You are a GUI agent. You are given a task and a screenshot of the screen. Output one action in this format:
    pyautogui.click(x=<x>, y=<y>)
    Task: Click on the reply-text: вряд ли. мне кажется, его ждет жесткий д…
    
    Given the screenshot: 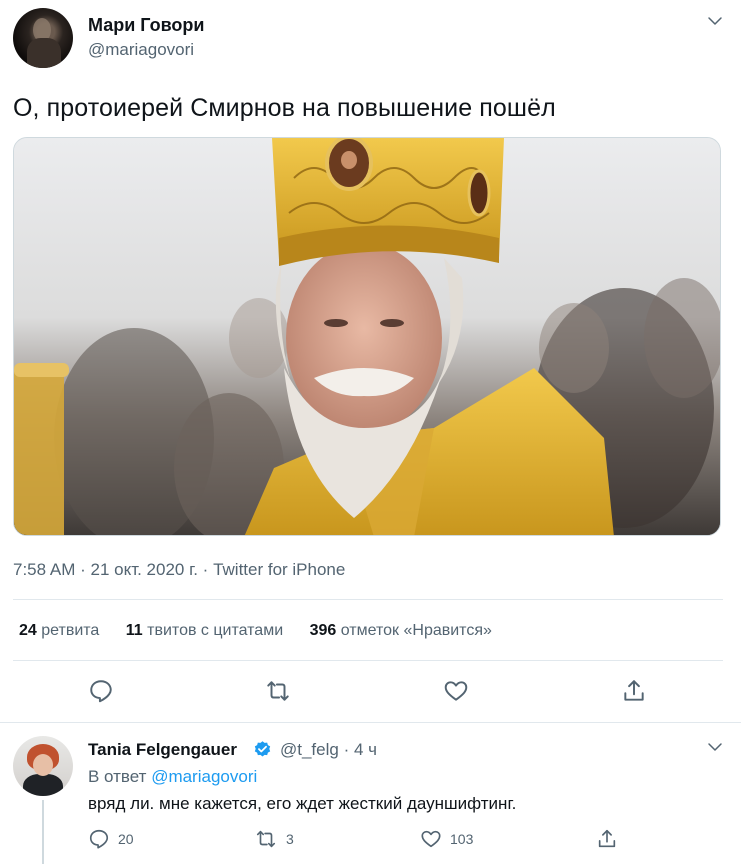 What is the action you would take?
    pyautogui.click(x=302, y=803)
    